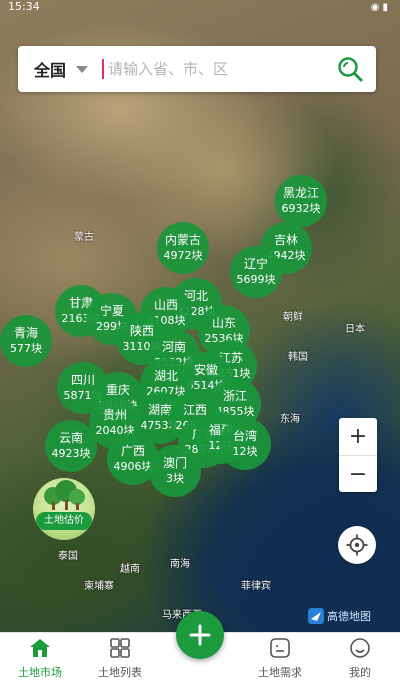  What do you see at coordinates (358, 473) in the screenshot?
I see `zoom-out-button: −` at bounding box center [358, 473].